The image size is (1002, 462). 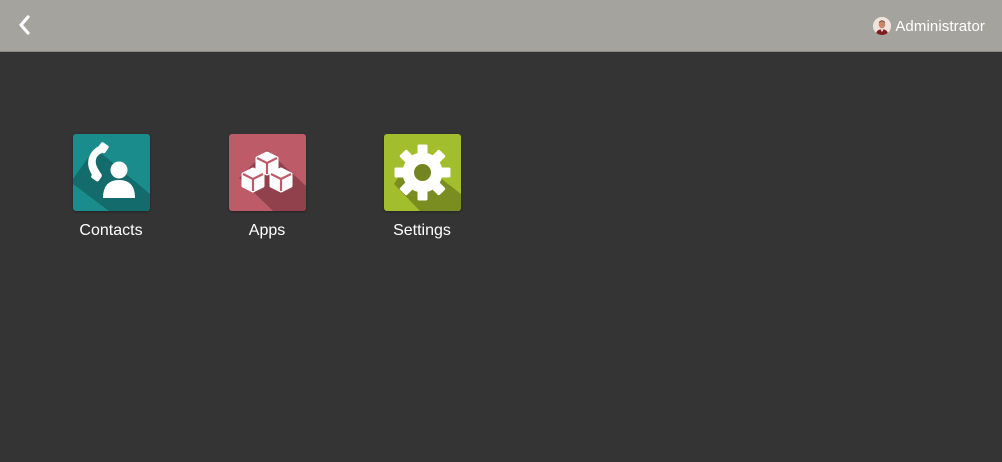 I want to click on app-apps: Apps, so click(x=267, y=187).